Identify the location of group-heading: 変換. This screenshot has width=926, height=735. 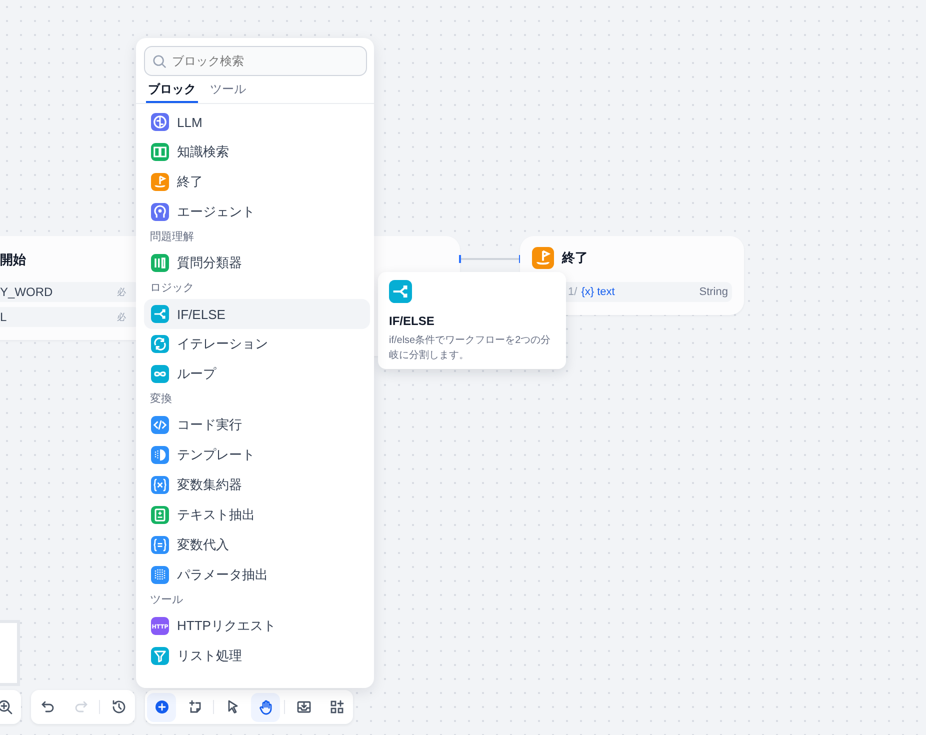
(161, 399).